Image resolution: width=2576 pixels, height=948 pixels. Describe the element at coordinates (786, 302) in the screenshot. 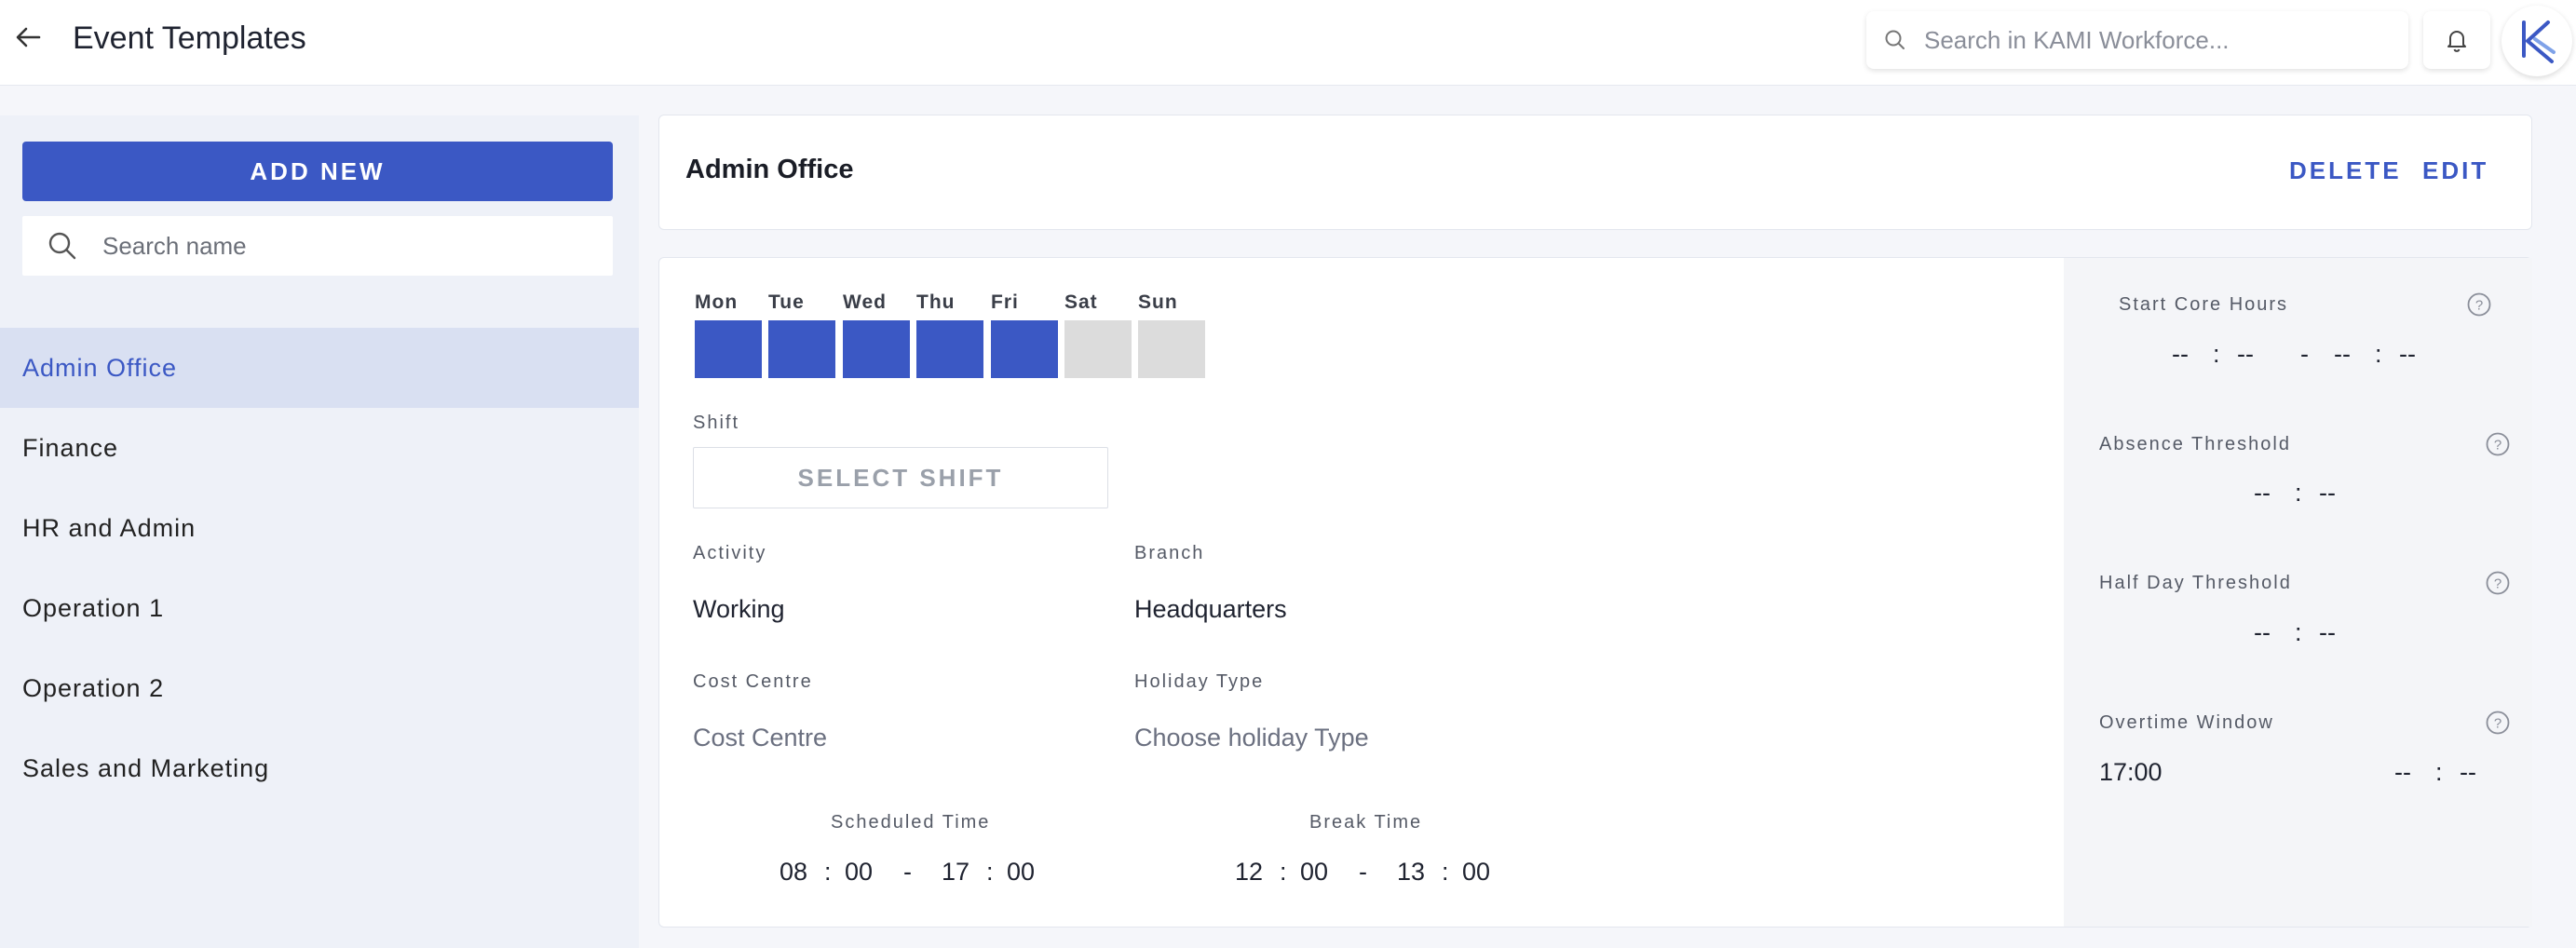

I see `day-label-tue: Tue` at that location.